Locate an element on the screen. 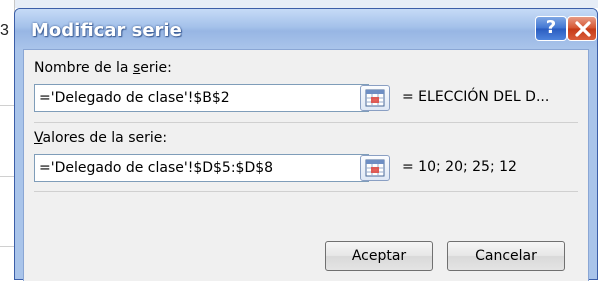  ok-button: Aceptar is located at coordinates (379, 256).